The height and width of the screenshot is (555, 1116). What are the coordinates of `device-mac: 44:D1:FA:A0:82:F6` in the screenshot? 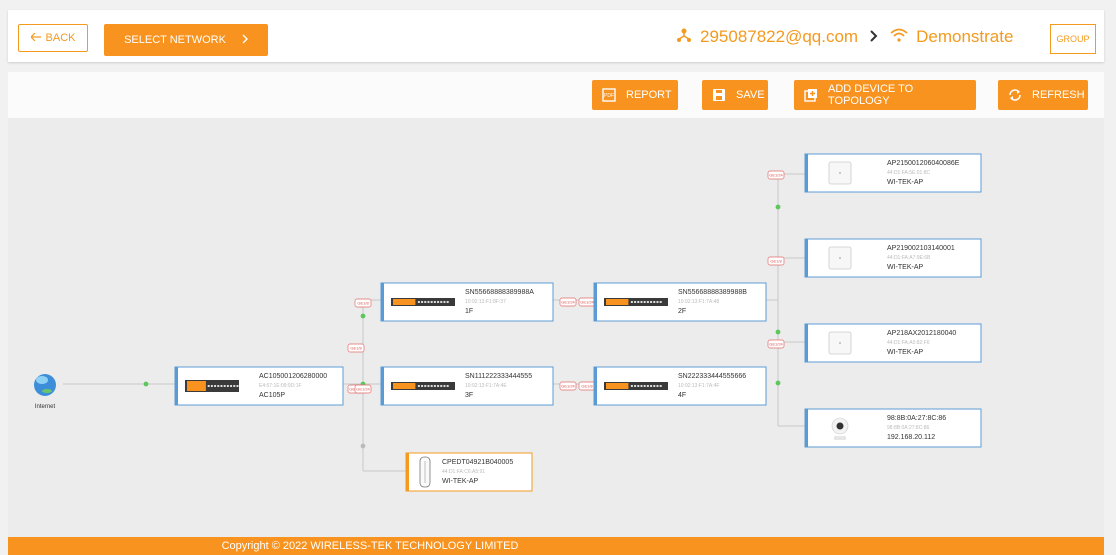 It's located at (908, 343).